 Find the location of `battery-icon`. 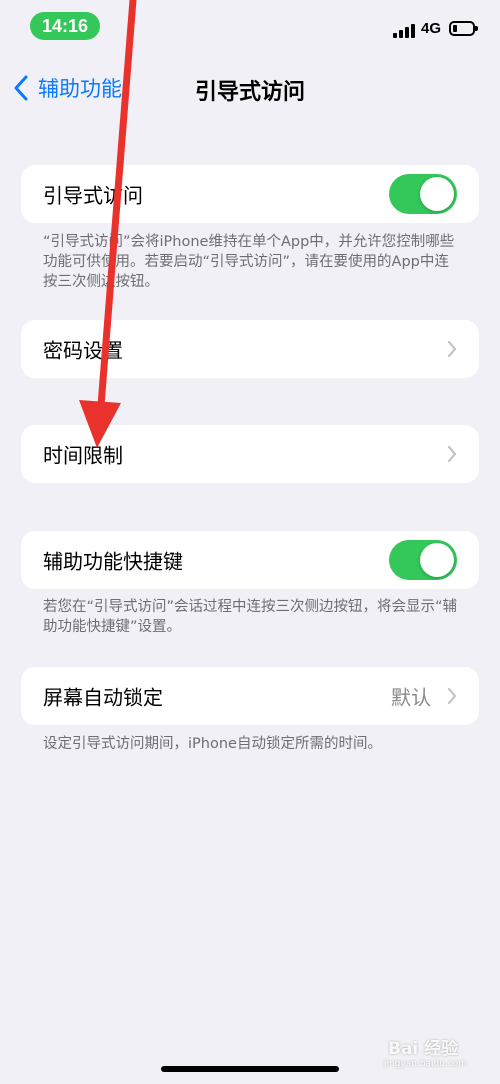

battery-icon is located at coordinates (463, 28).